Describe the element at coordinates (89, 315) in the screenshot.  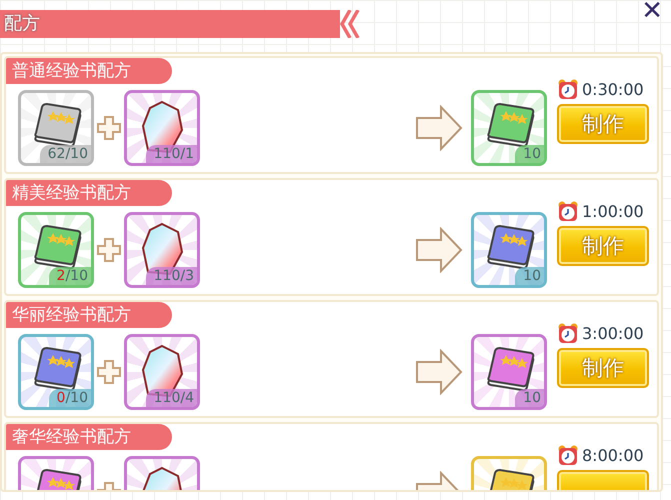
I see `recipe-title: 华丽经验书配方` at that location.